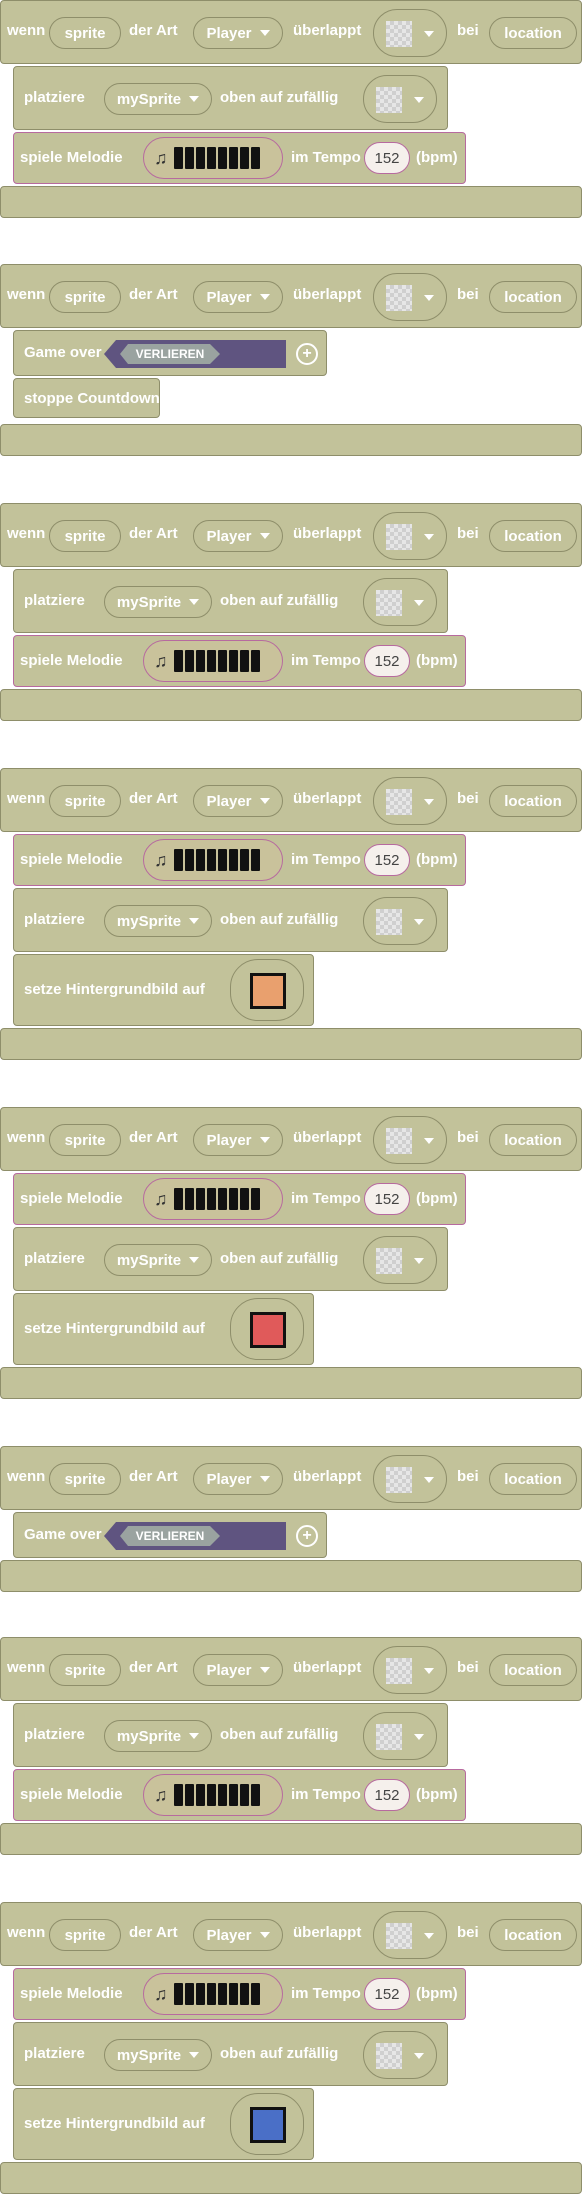 The image size is (584, 2197). I want to click on checker-icon, so click(399, 802).